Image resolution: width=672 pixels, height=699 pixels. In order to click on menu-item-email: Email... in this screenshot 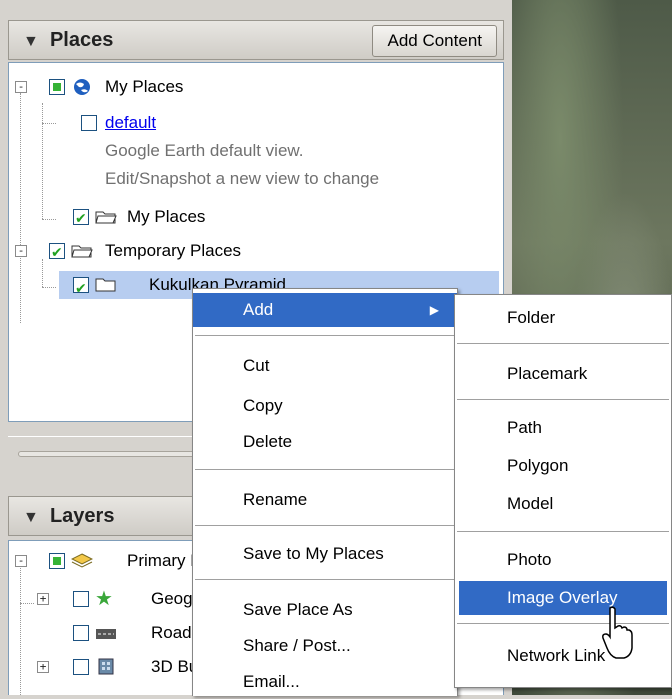, I will do `click(325, 682)`.